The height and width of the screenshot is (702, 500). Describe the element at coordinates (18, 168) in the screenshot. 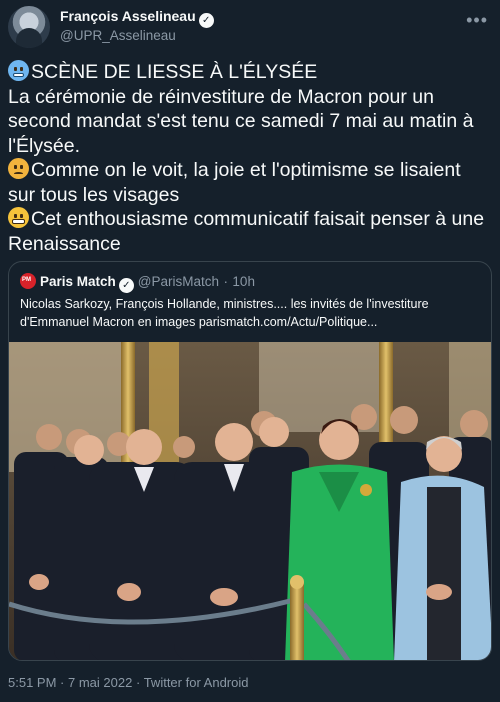

I see `angry-face-emoji-icon` at that location.